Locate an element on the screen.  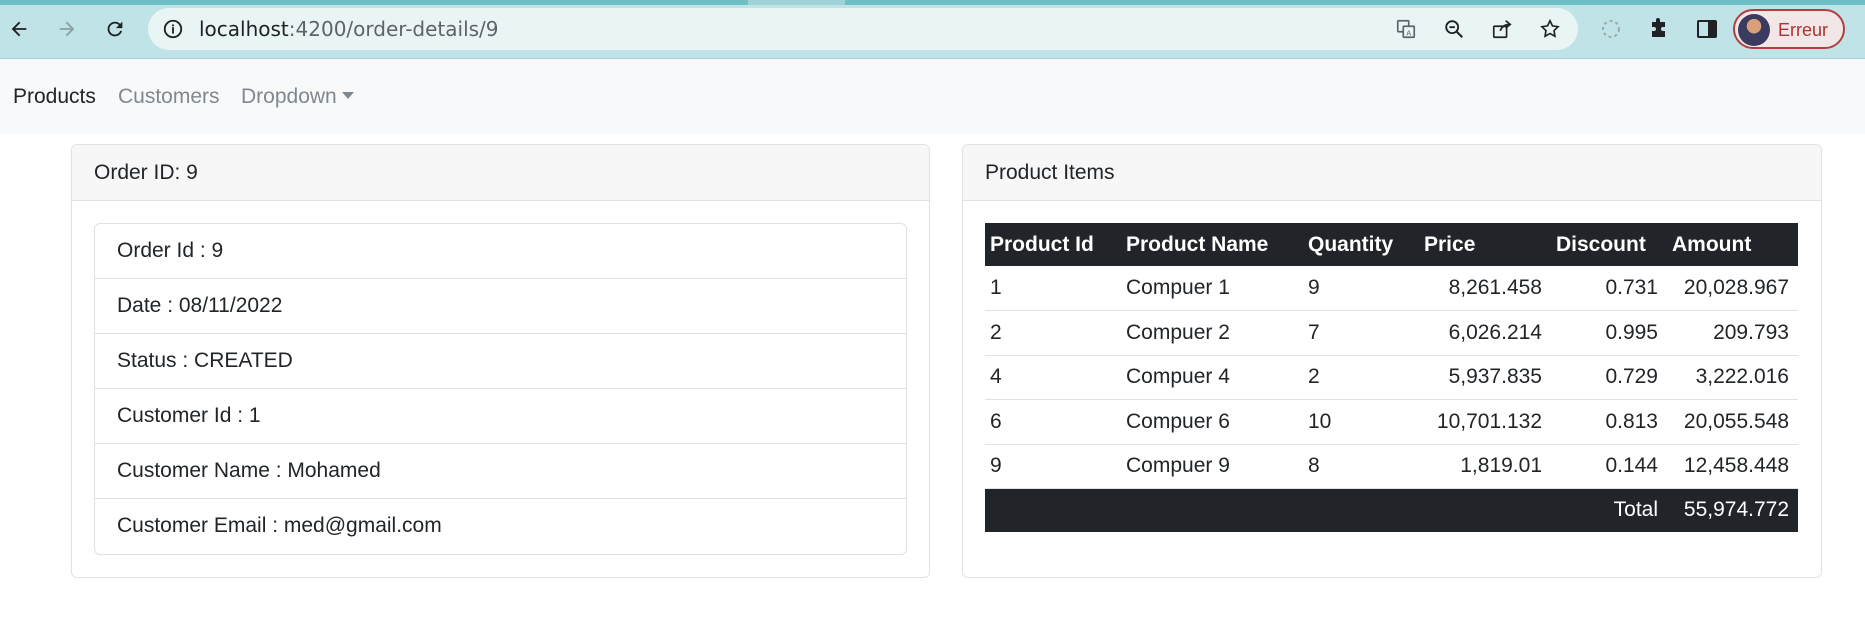
nav-products: Products is located at coordinates (54, 97).